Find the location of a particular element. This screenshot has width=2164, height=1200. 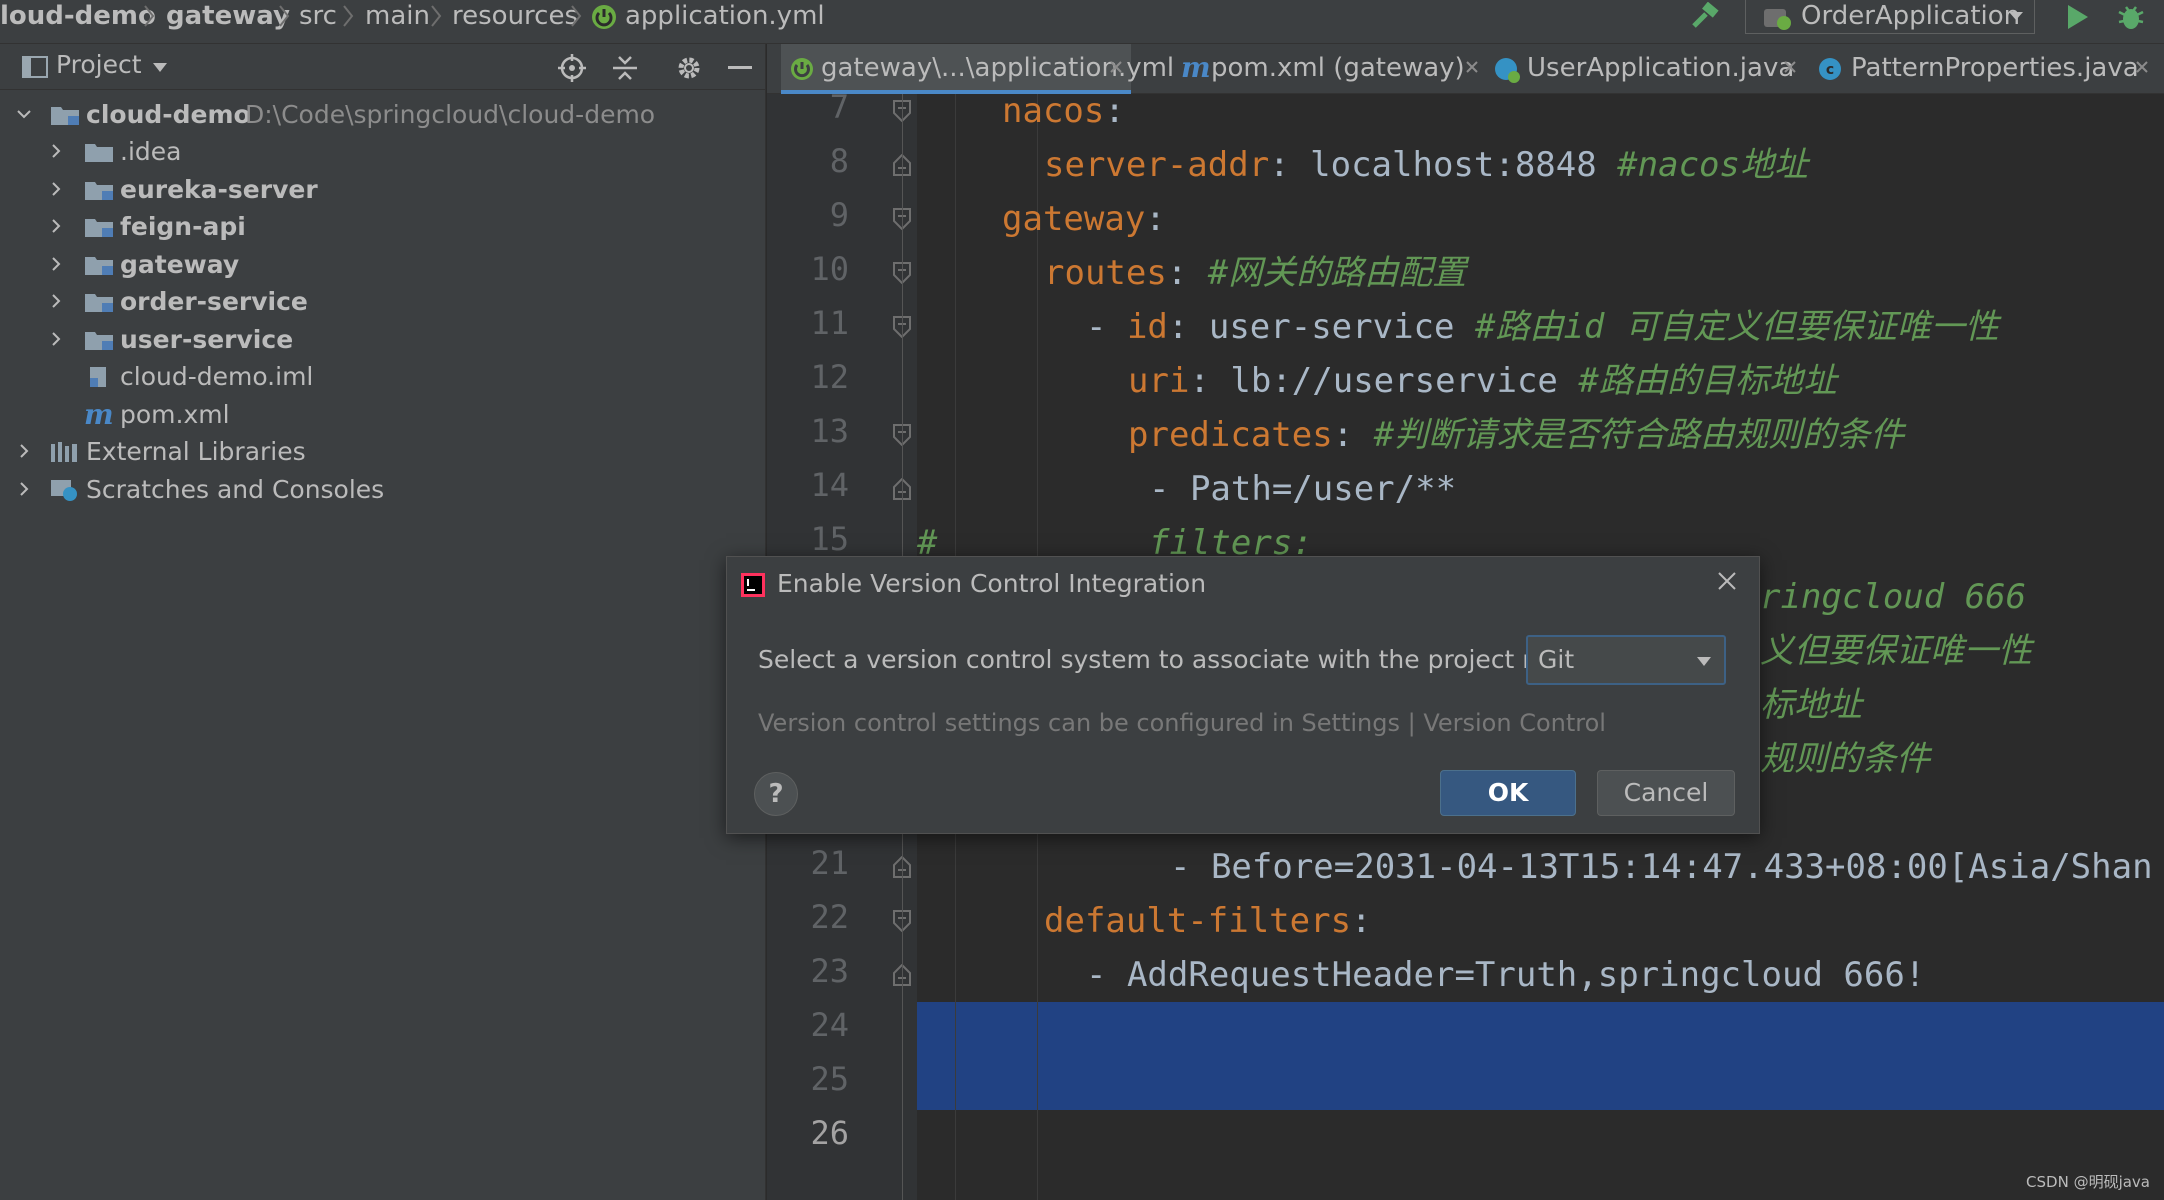

intellij-logo-icon is located at coordinates (753, 585).